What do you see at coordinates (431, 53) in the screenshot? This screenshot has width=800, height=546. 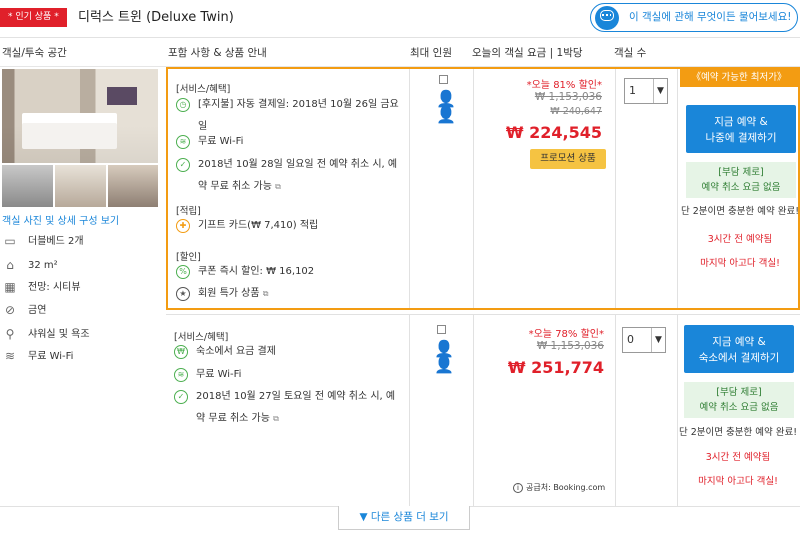 I see `column-header-max-guests: 최대 인원` at bounding box center [431, 53].